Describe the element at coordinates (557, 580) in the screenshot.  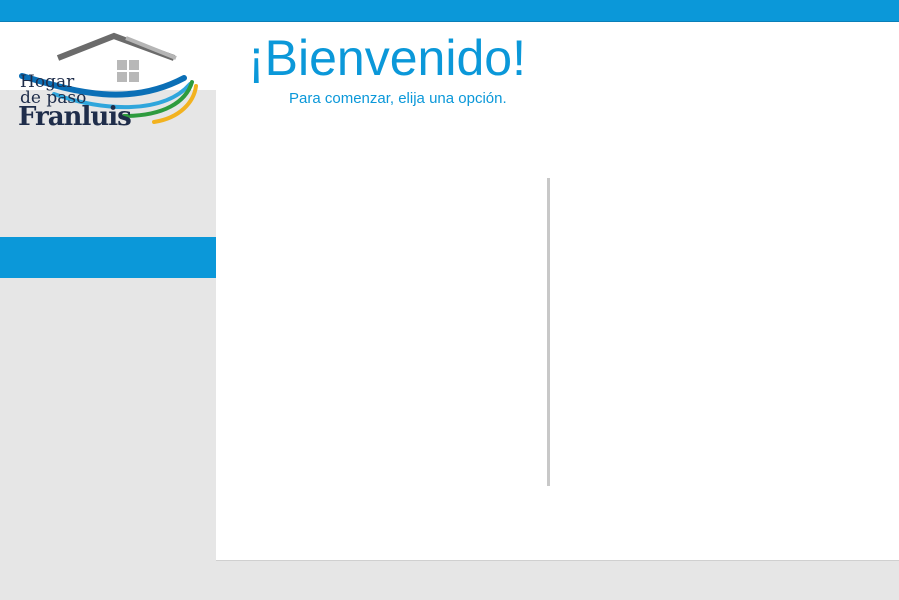
I see `footer-bar` at that location.